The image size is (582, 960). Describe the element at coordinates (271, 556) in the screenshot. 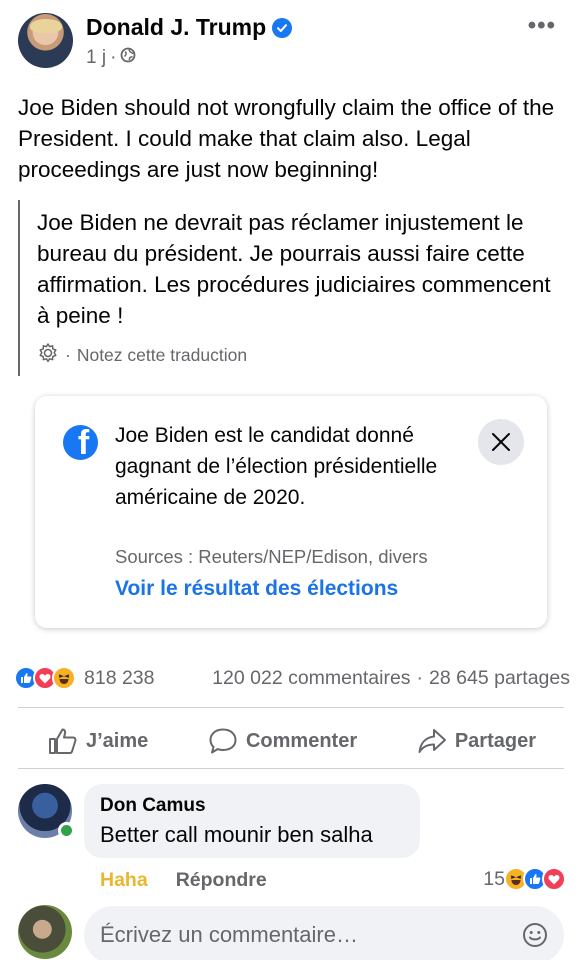

I see `info-card-sources: Sources : Reuters/NEP/Edison, divers` at that location.